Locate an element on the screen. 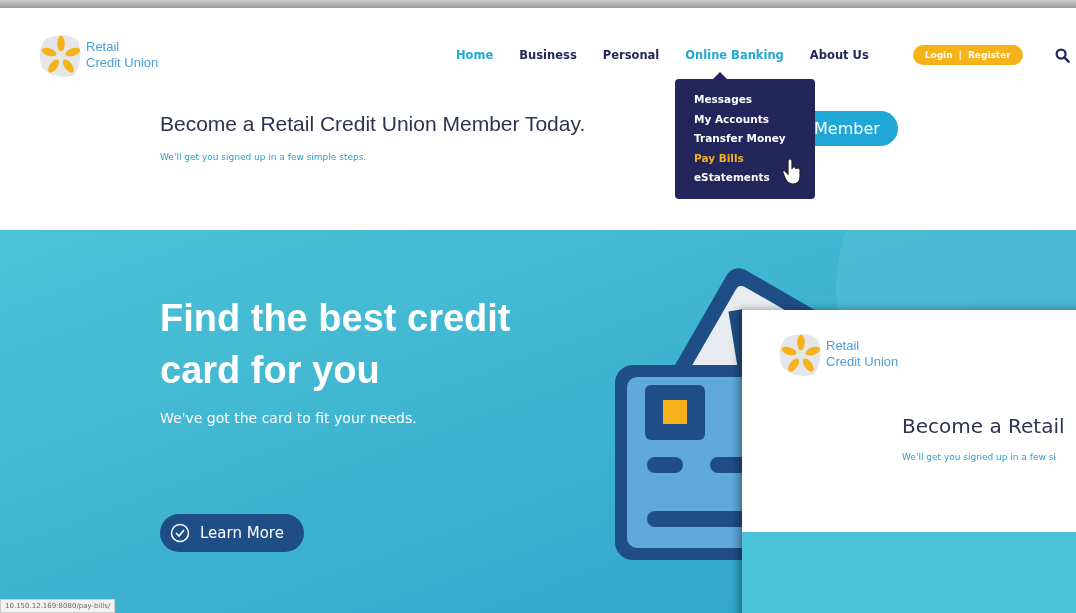 This screenshot has width=1076, height=613. preview-subtitle: We'll get you signed up in a few si is located at coordinates (979, 457).